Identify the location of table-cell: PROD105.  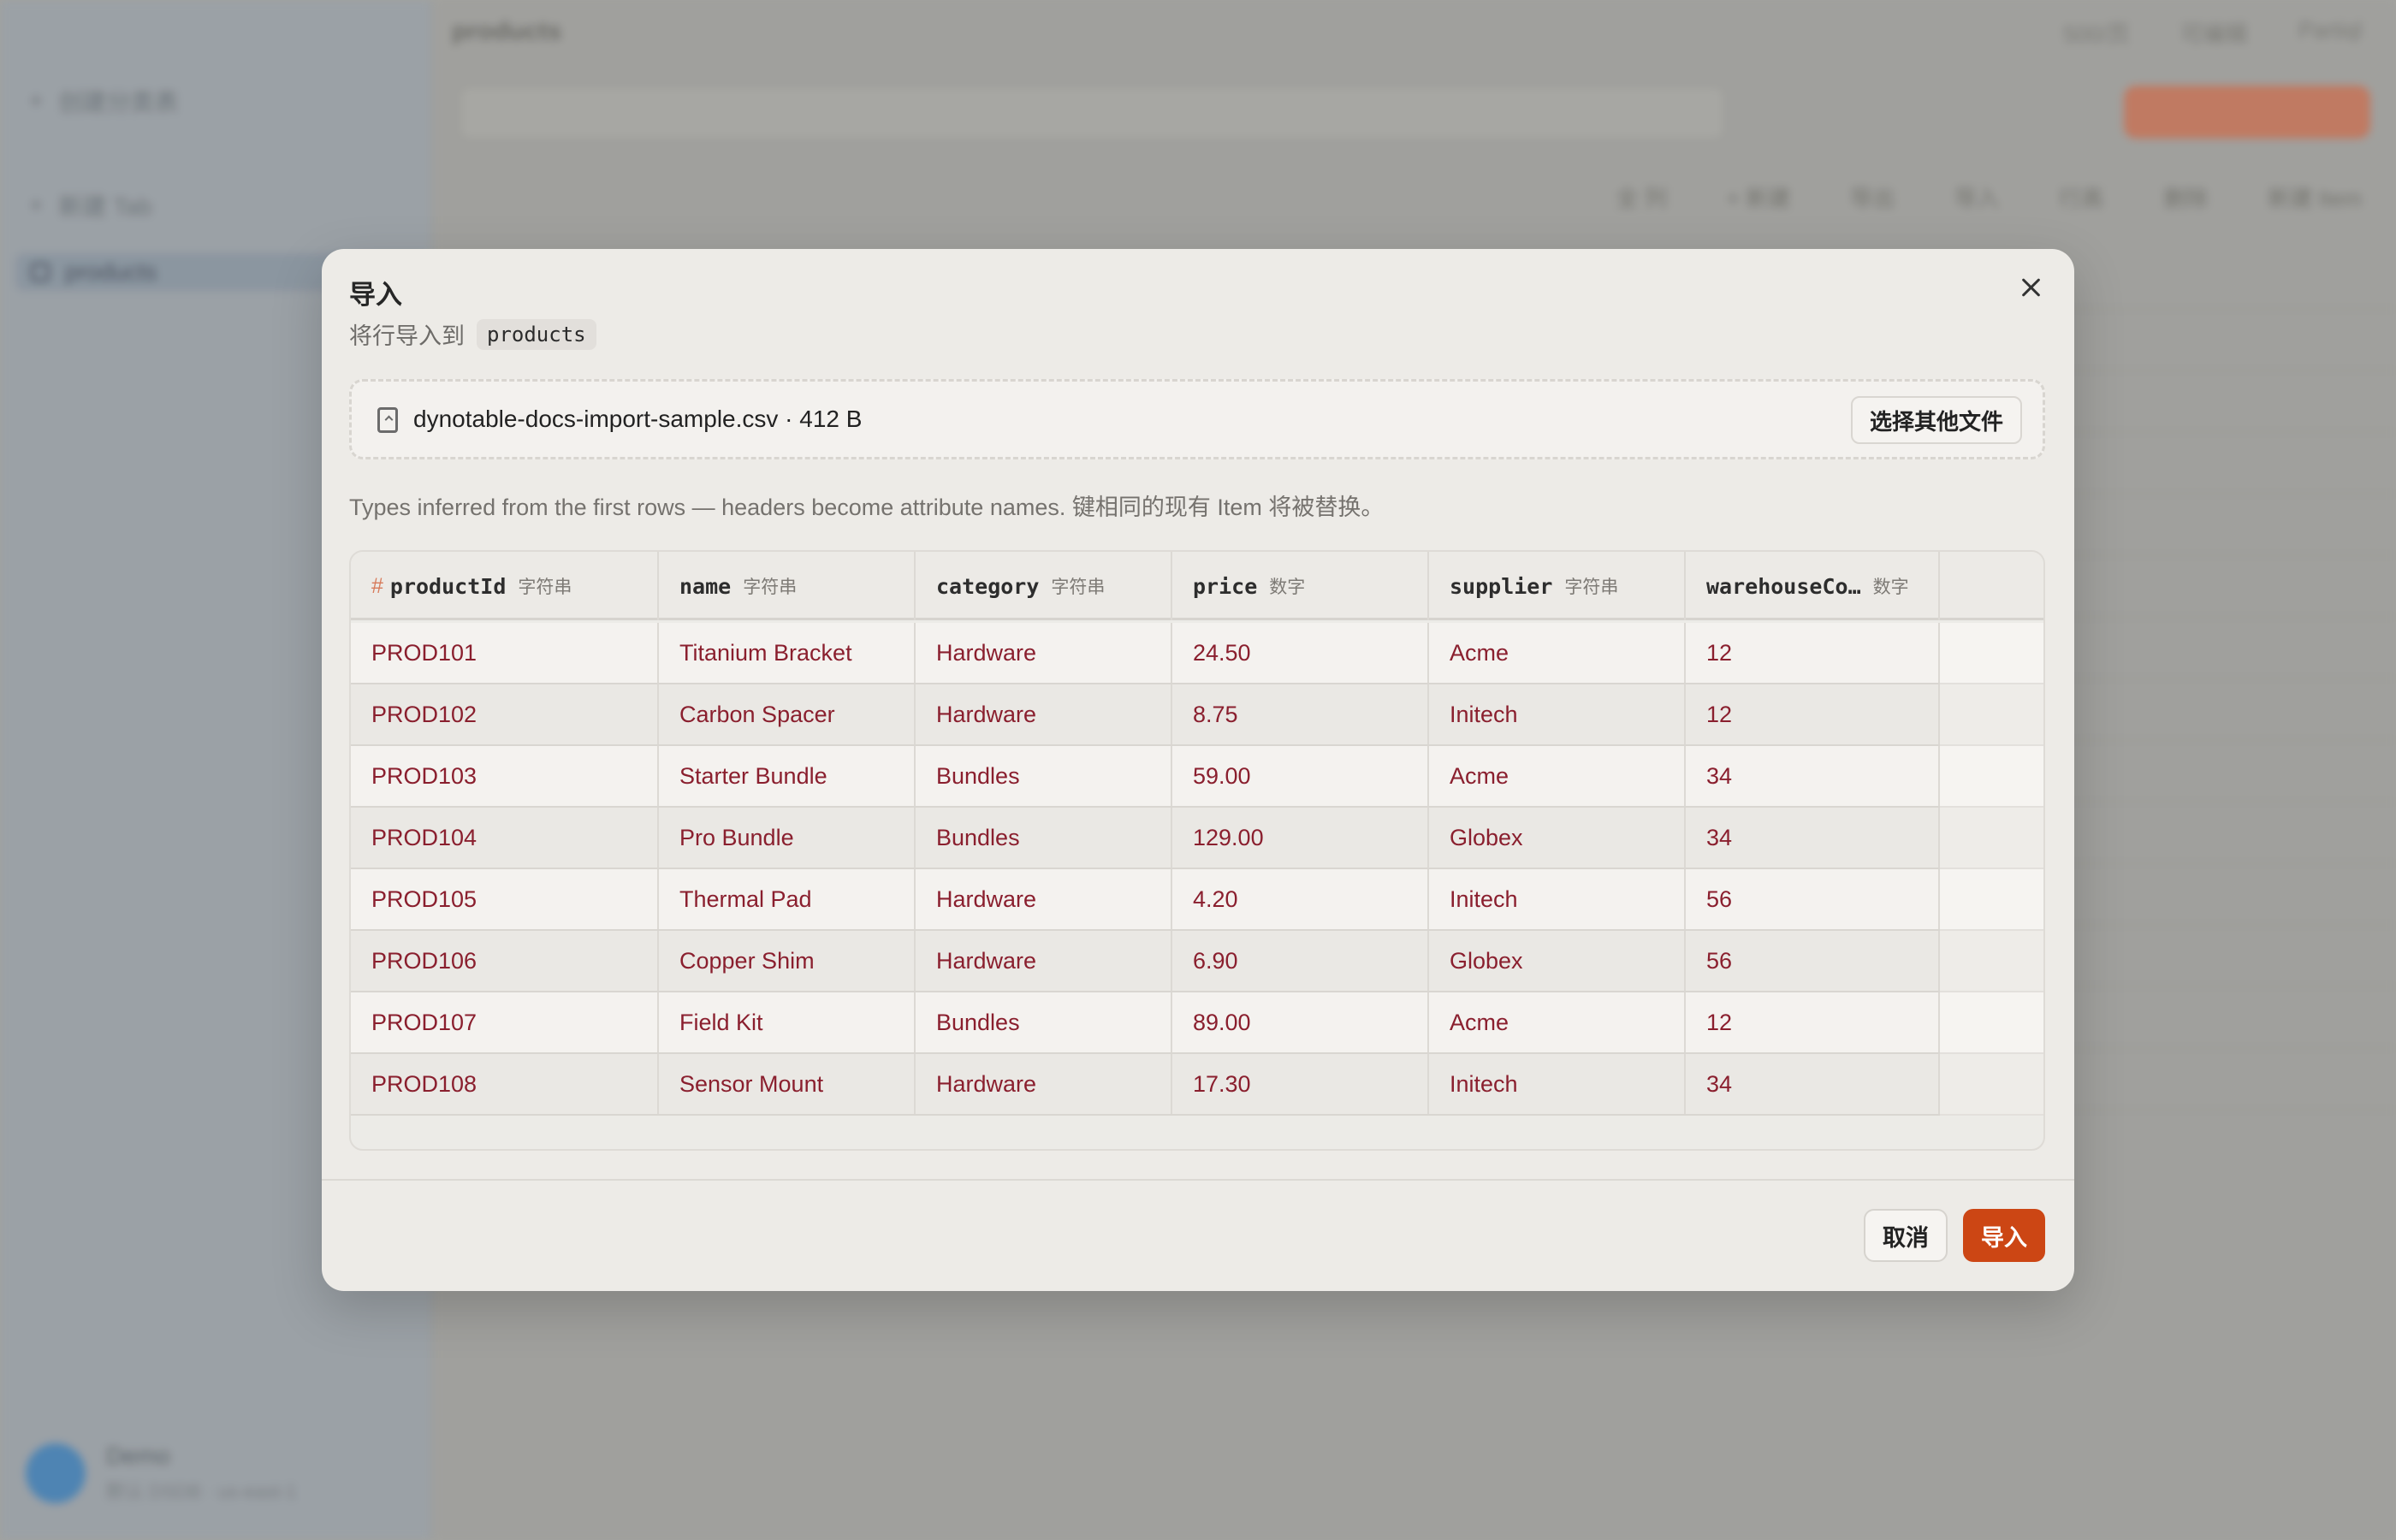
(505, 899).